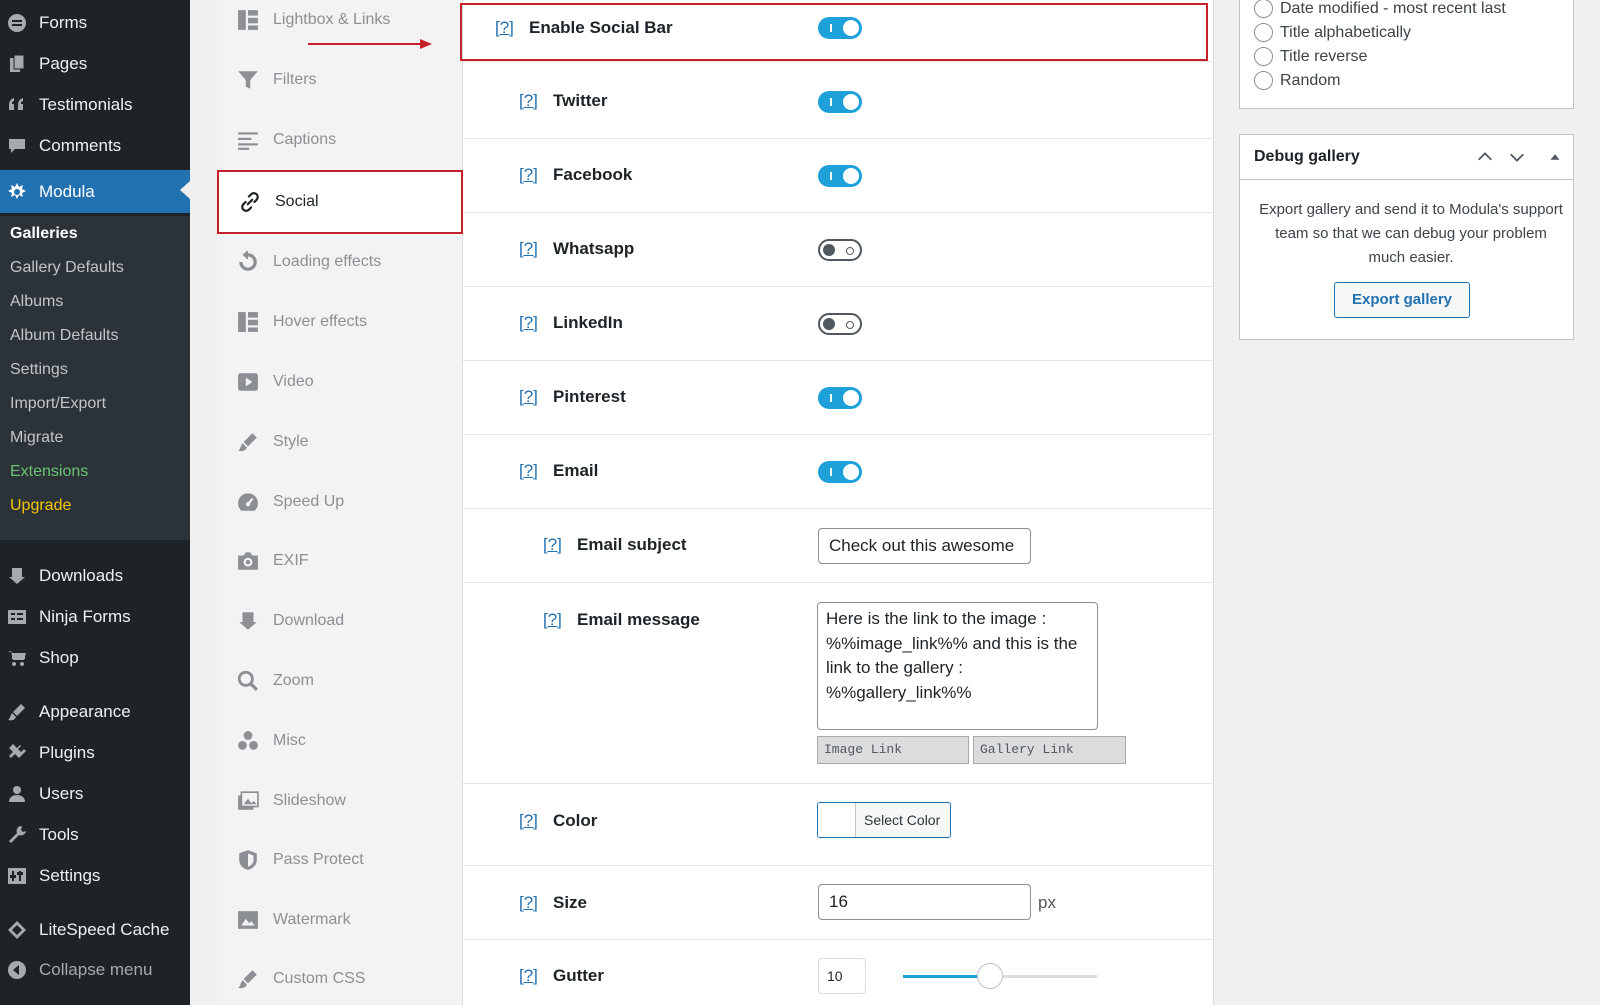 This screenshot has width=1600, height=1005. What do you see at coordinates (340, 502) in the screenshot?
I see `tab-speed-up: Speed Up` at bounding box center [340, 502].